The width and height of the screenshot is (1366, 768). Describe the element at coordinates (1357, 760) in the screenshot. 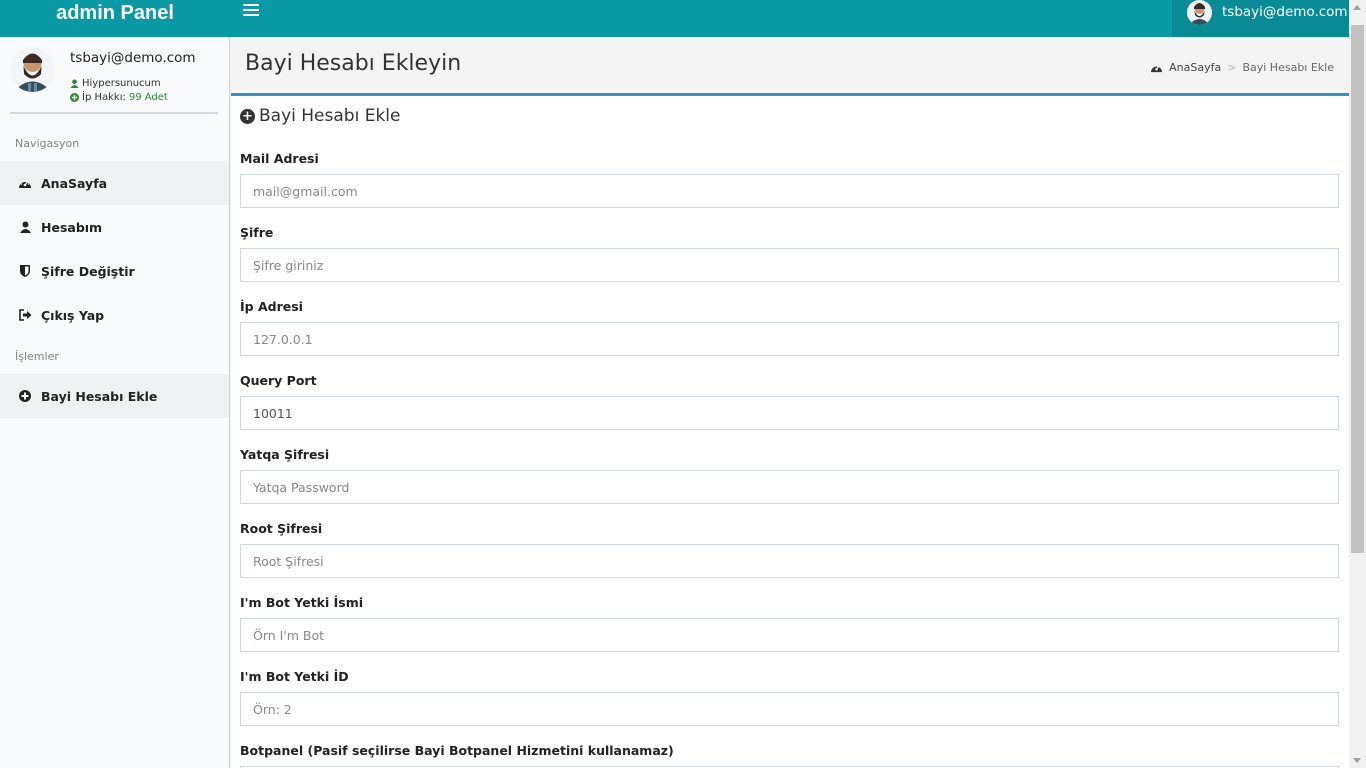

I see `scroll-down-icon` at that location.